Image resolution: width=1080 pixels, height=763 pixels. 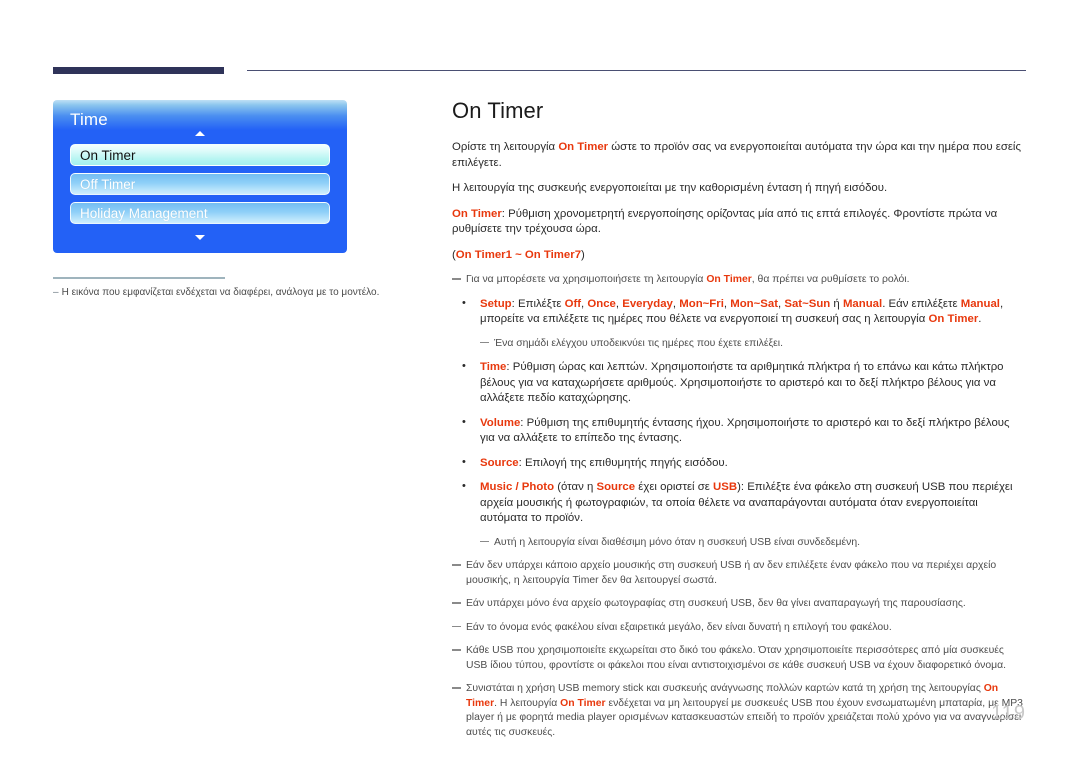 I want to click on scroll-down-arrow-icon, so click(x=200, y=237).